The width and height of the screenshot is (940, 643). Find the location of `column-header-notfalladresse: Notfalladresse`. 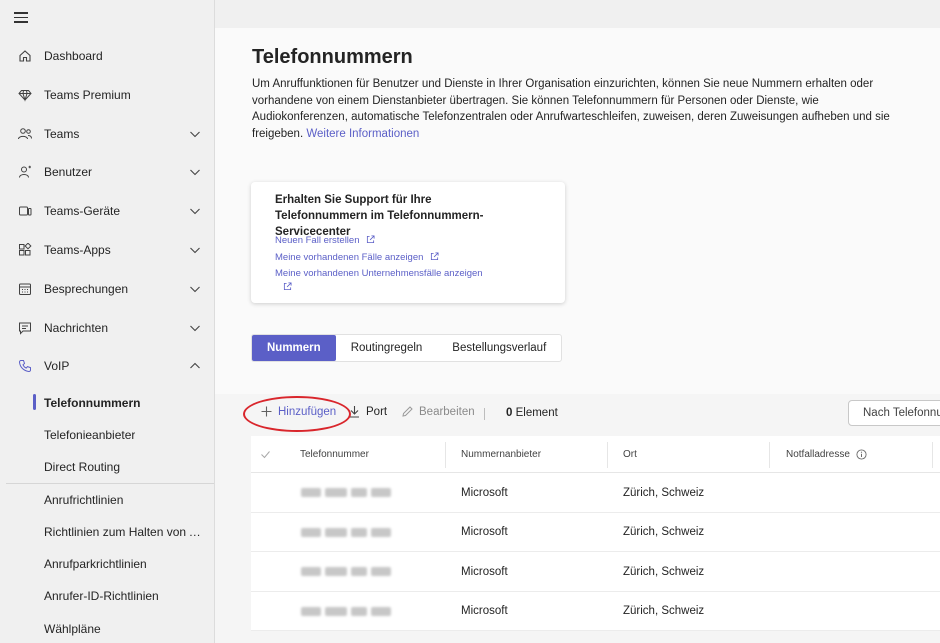

column-header-notfalladresse: Notfalladresse is located at coordinates (826, 454).